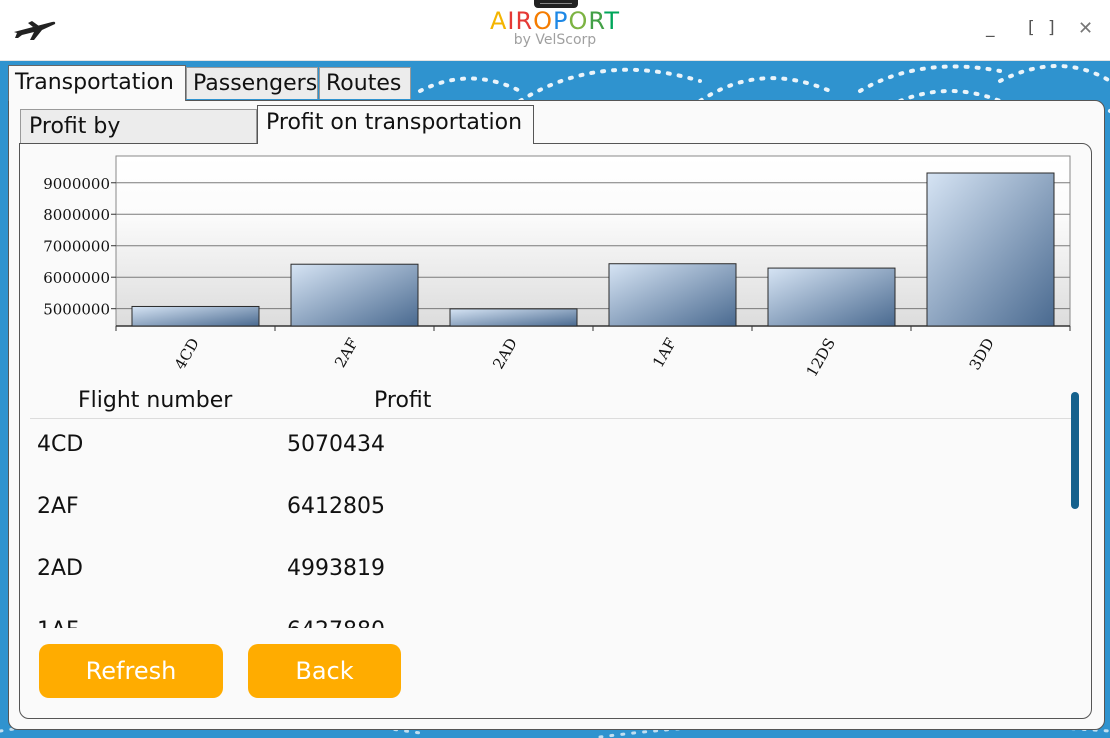 The height and width of the screenshot is (738, 1110). What do you see at coordinates (552, 402) in the screenshot?
I see `table-header: Flight number Profit` at bounding box center [552, 402].